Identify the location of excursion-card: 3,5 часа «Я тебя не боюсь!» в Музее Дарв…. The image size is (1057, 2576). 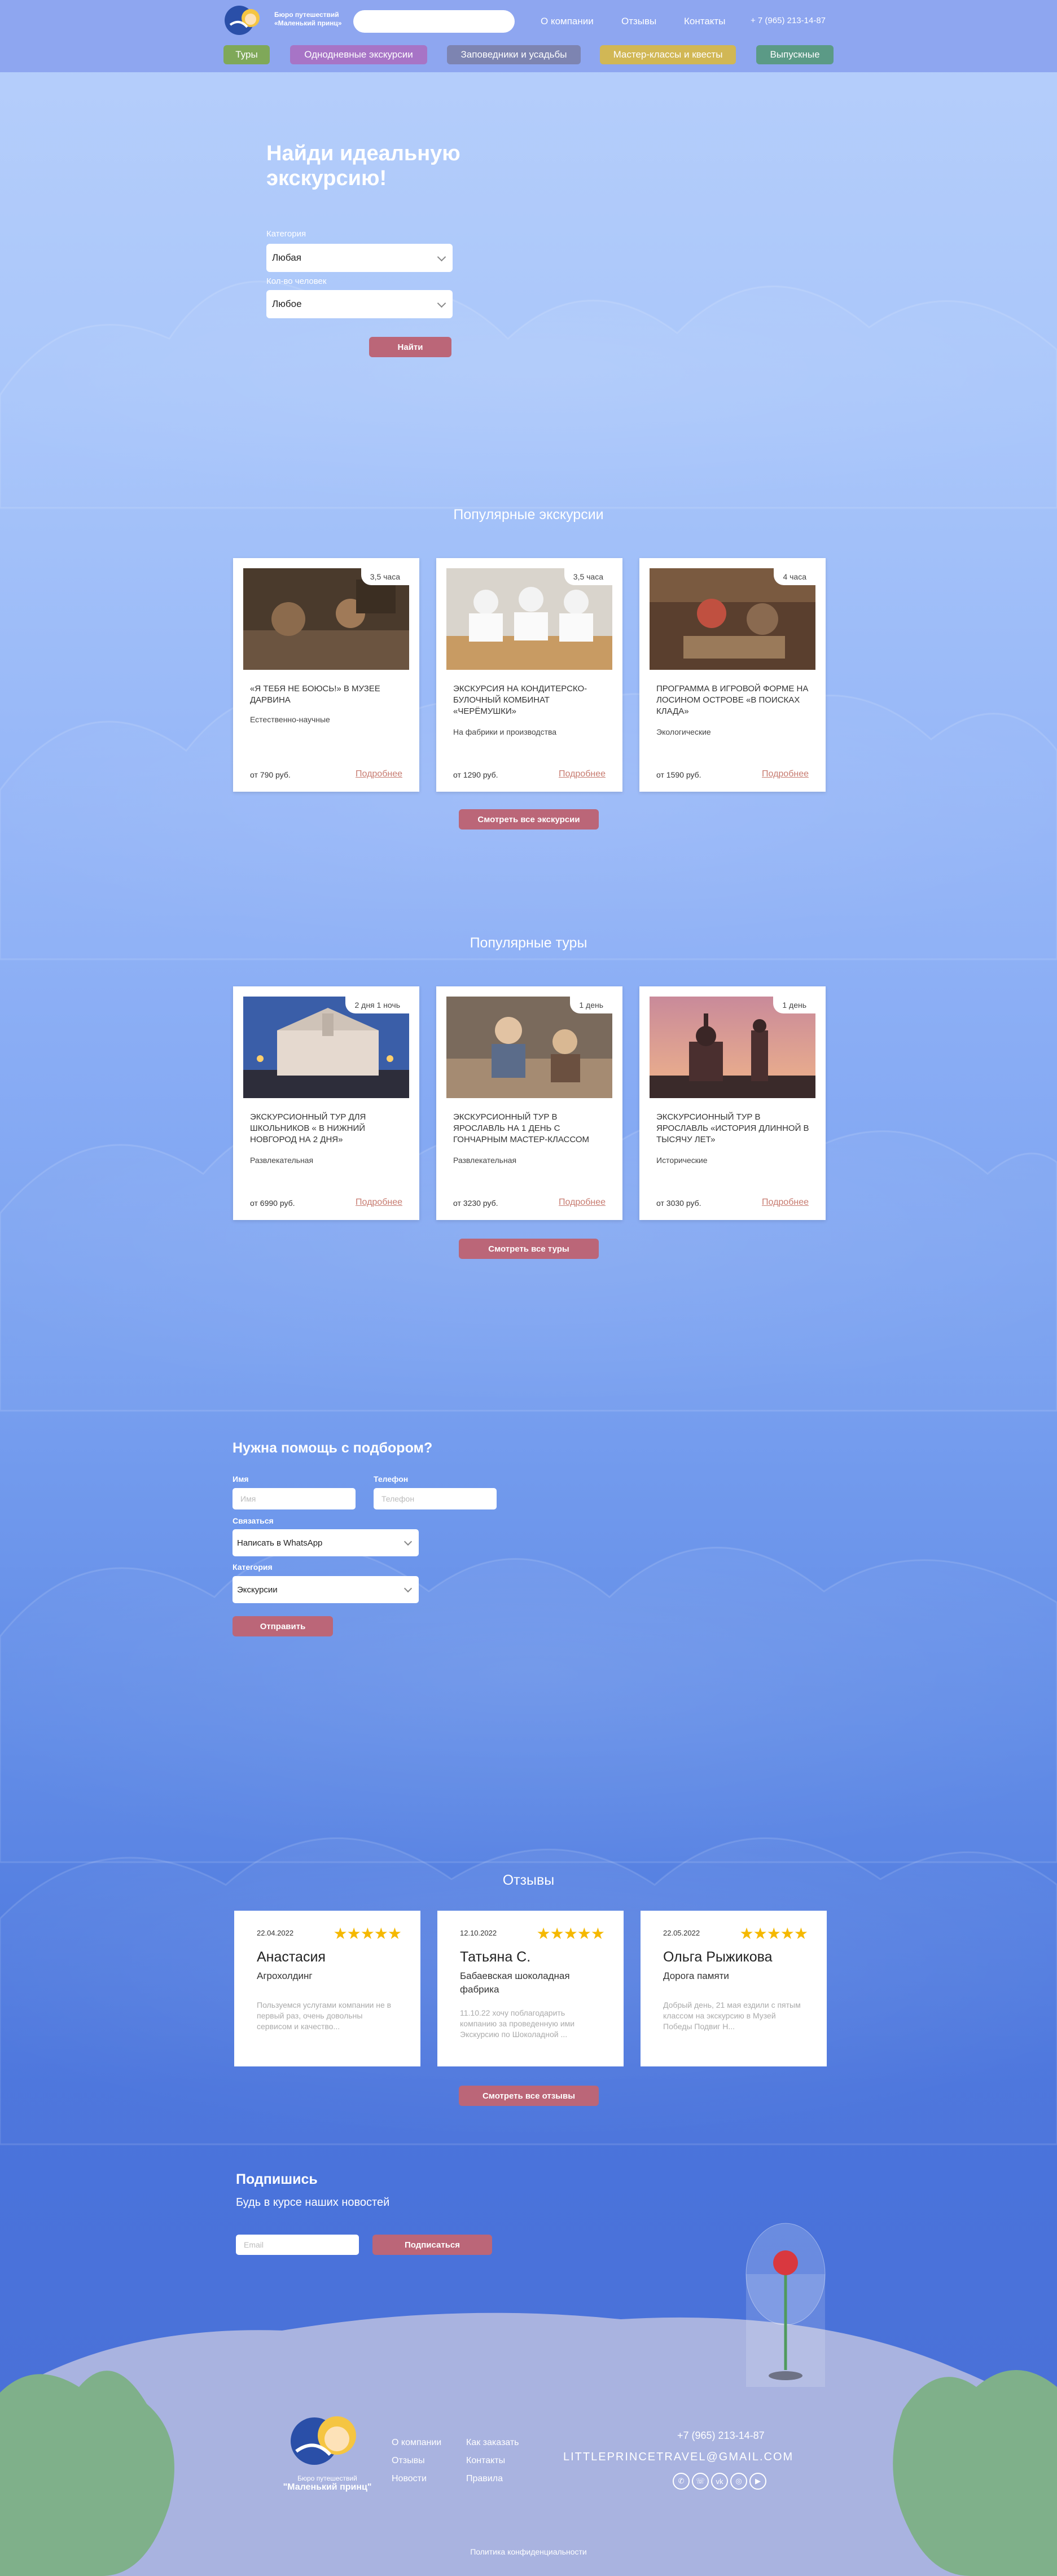
(326, 675).